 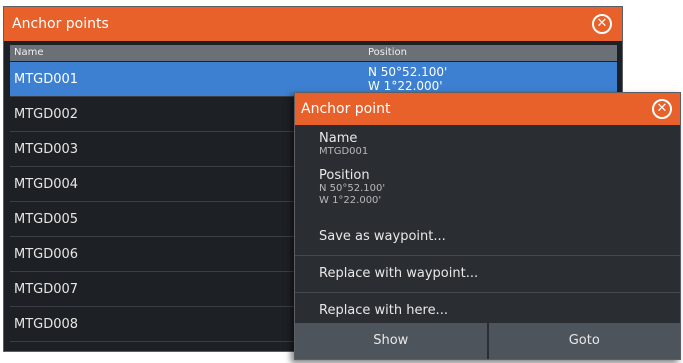 I want to click on position-field: Position N 50°52.100' W 1°22.000', so click(x=352, y=187).